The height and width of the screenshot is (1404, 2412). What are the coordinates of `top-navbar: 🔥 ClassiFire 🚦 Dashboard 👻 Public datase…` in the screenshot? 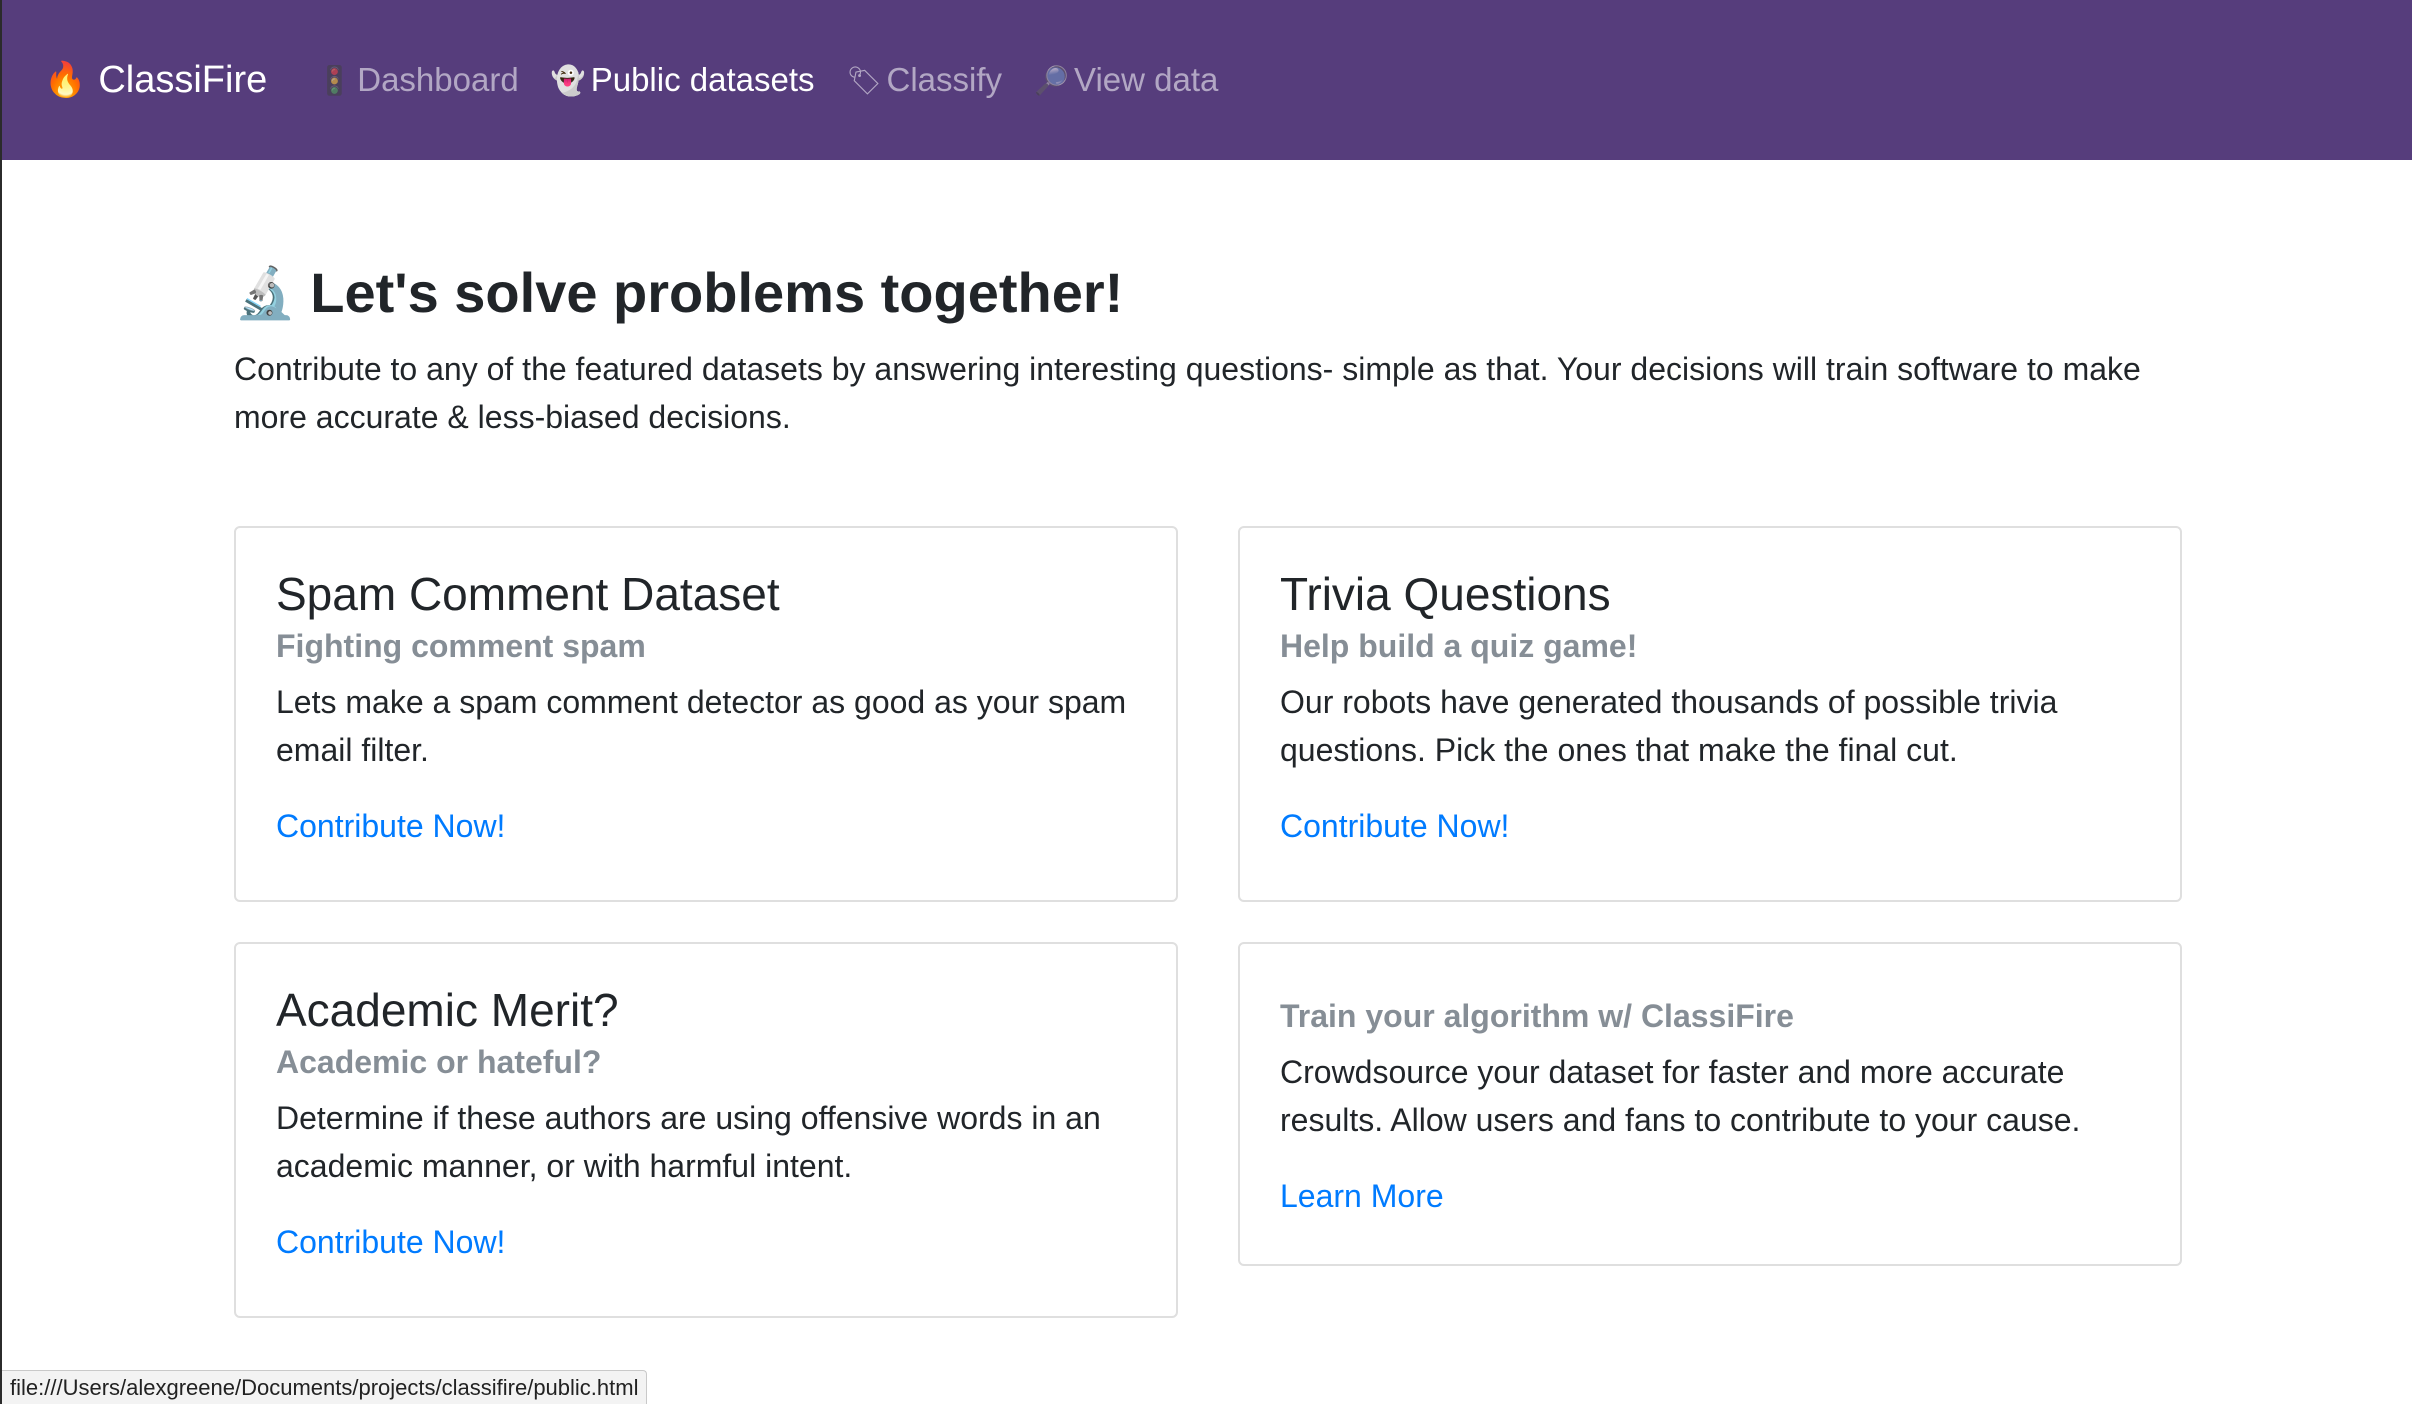 It's located at (1207, 80).